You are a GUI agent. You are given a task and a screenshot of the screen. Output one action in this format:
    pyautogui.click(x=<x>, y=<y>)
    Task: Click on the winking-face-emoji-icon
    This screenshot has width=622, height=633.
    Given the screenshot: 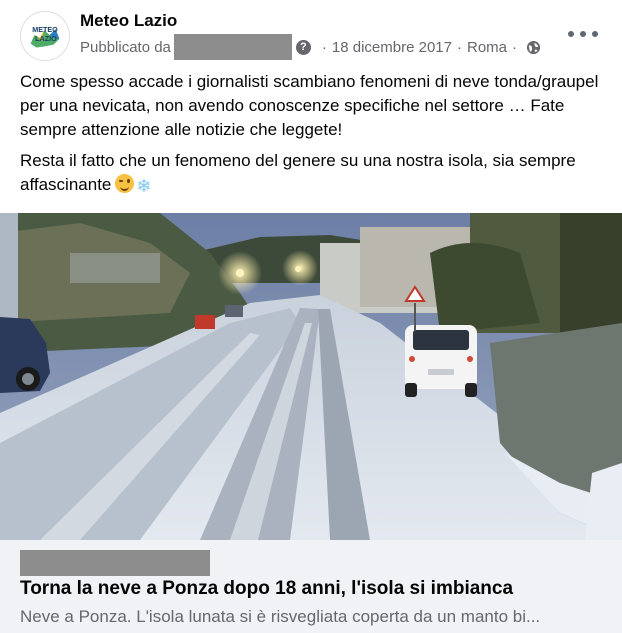 What is the action you would take?
    pyautogui.click(x=125, y=183)
    